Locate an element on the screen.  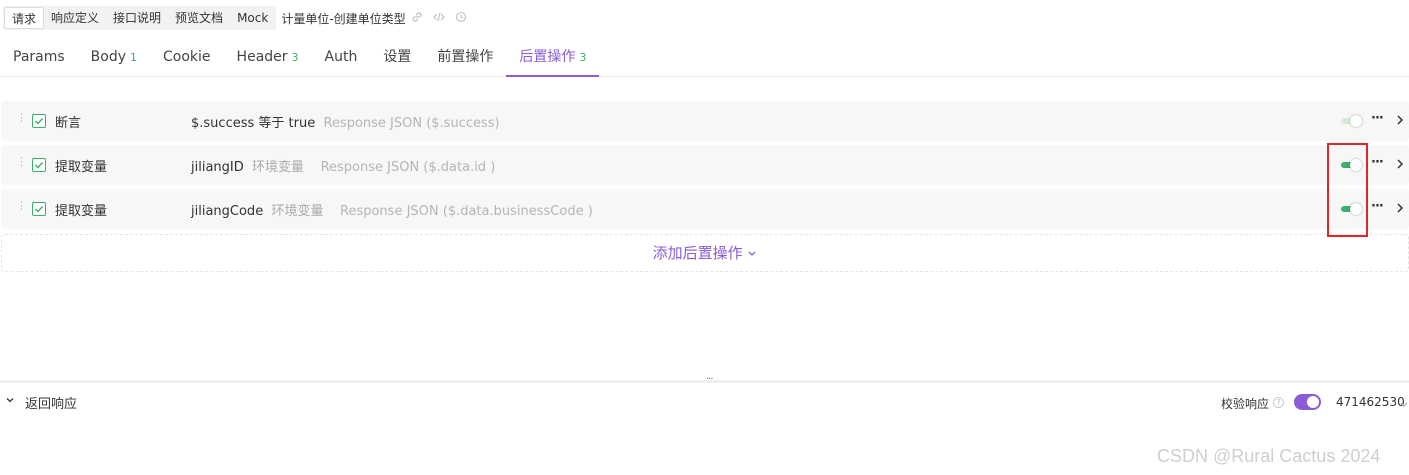
verify-response-label: 校验响应 is located at coordinates (1245, 404).